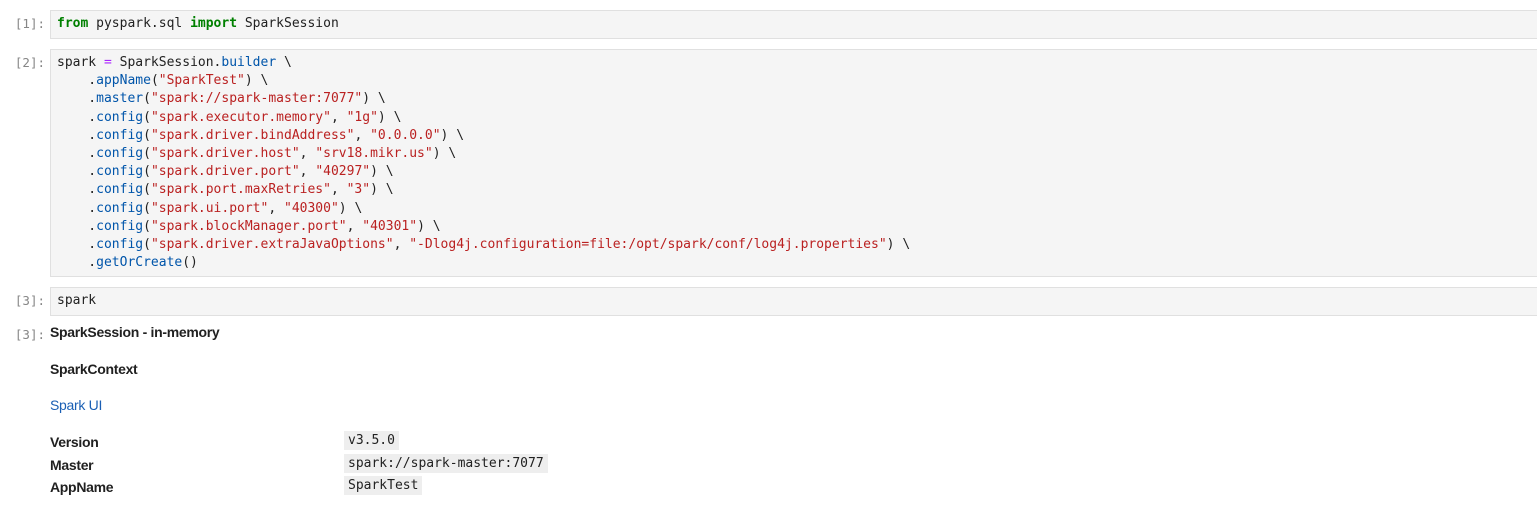 This screenshot has height=505, width=1537. Describe the element at coordinates (139, 23) in the screenshot. I see `code-token: pyspark.sql` at that location.